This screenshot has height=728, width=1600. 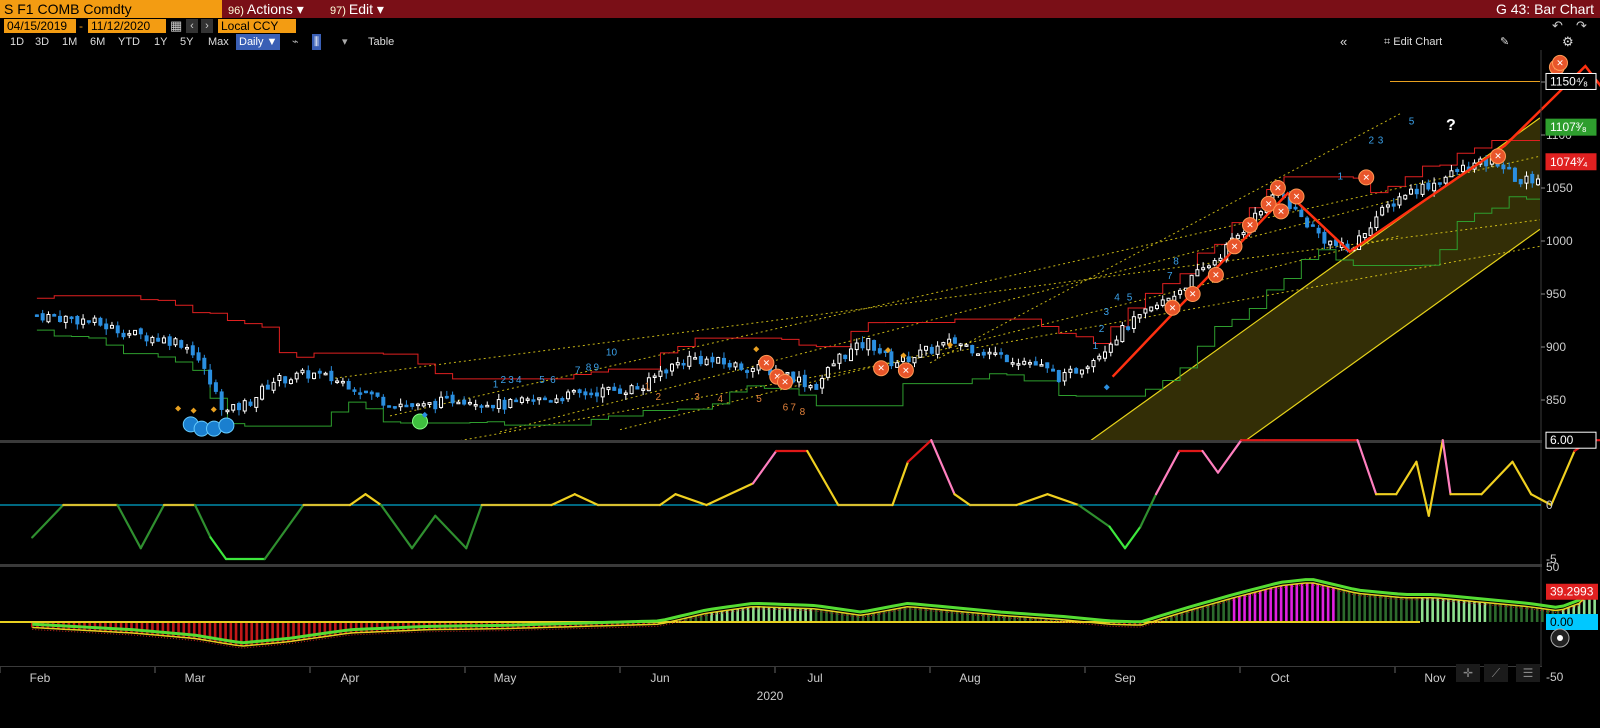 I want to click on undo-icon: ↶, so click(x=1557, y=26).